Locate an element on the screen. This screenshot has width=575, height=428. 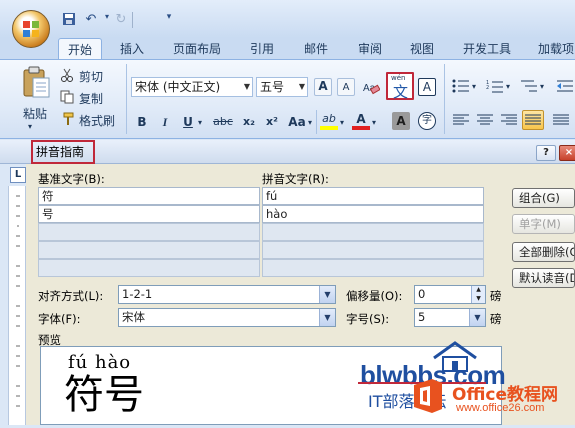
close-icon: × is located at coordinates (569, 152).